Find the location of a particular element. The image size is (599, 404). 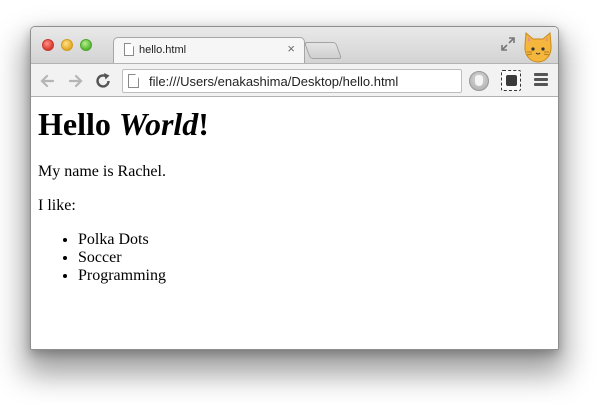

new-tab-button is located at coordinates (323, 50).